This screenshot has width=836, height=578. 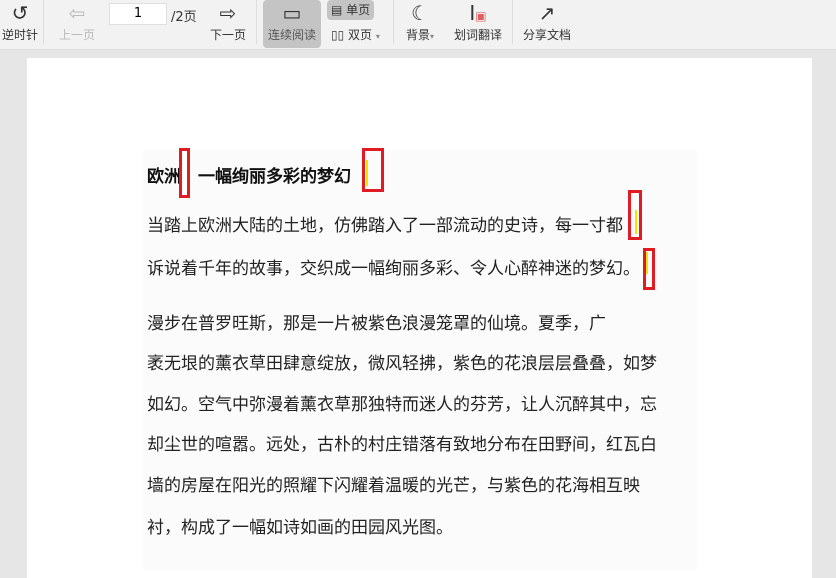 What do you see at coordinates (249, 177) in the screenshot?
I see `doc-title: 欧洲：一幅绚丽多彩的梦幻` at bounding box center [249, 177].